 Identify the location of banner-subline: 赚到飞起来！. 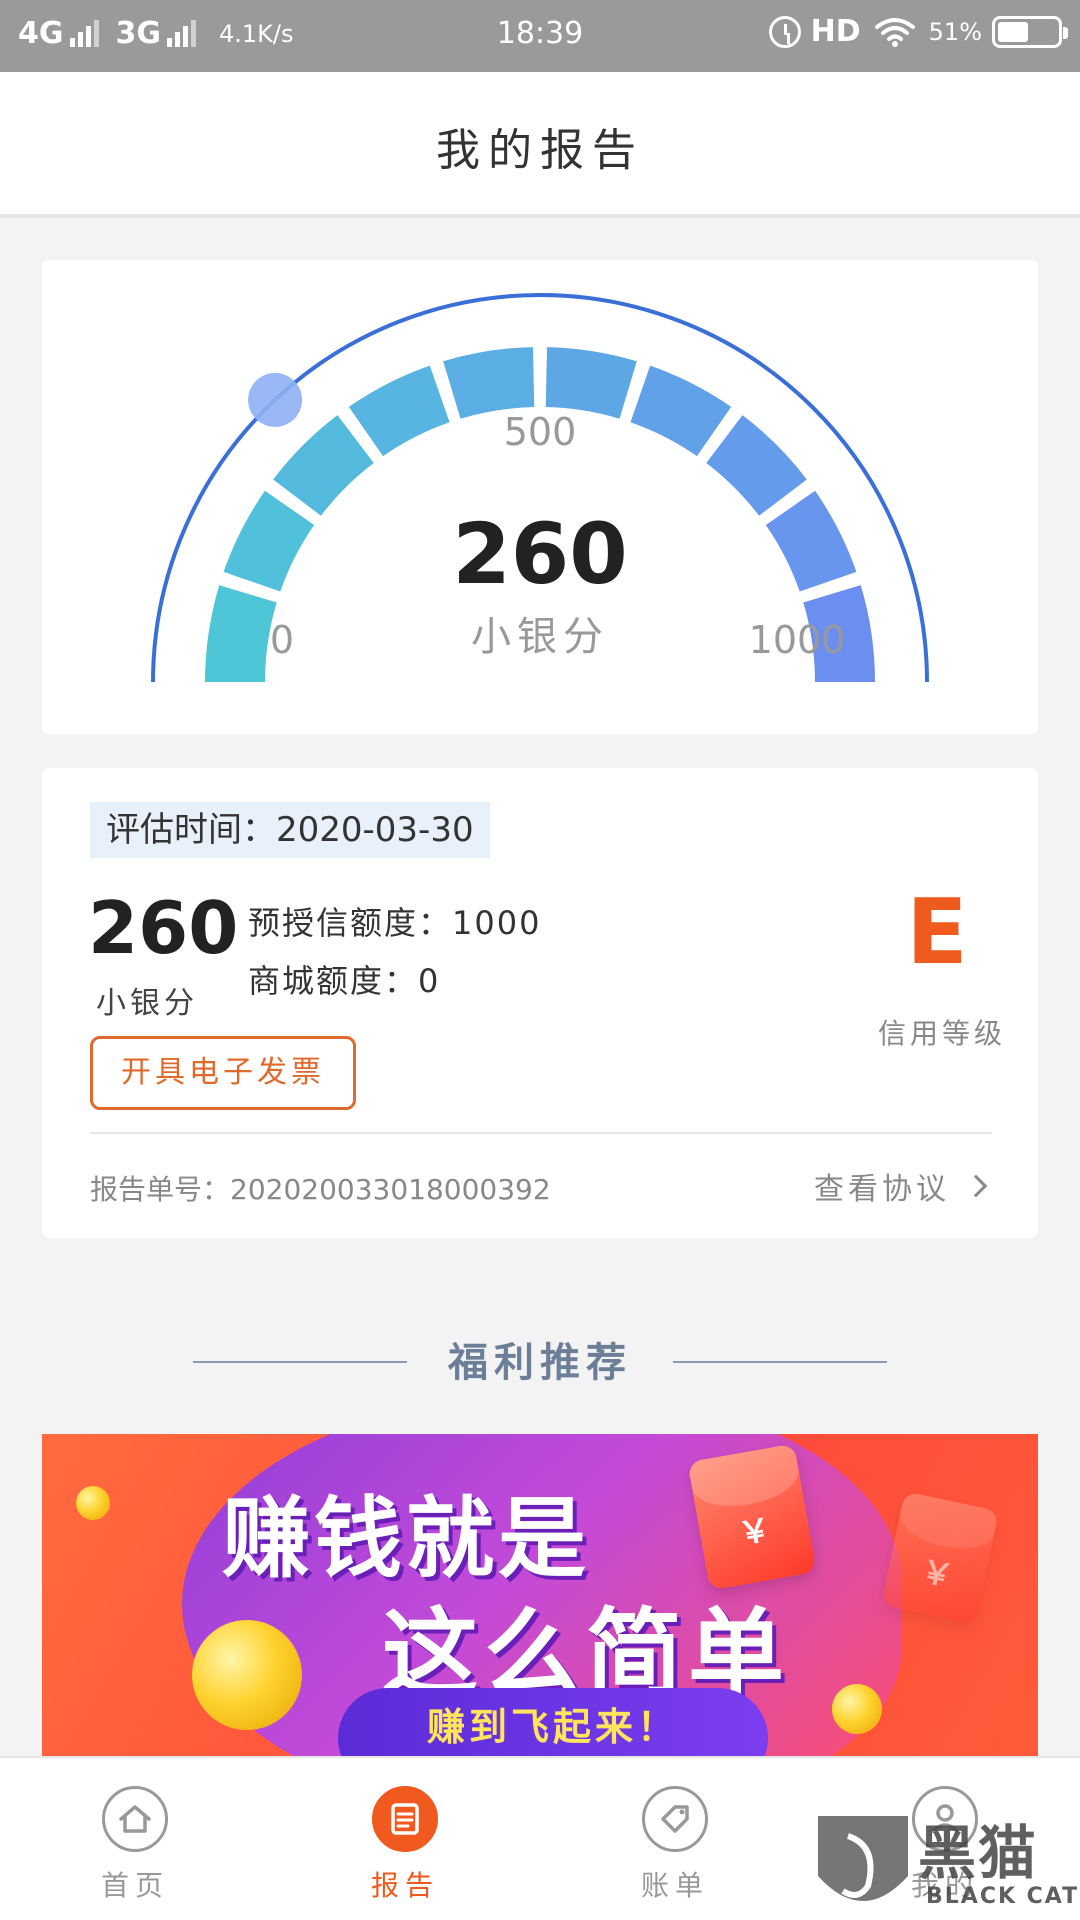
(552, 1727).